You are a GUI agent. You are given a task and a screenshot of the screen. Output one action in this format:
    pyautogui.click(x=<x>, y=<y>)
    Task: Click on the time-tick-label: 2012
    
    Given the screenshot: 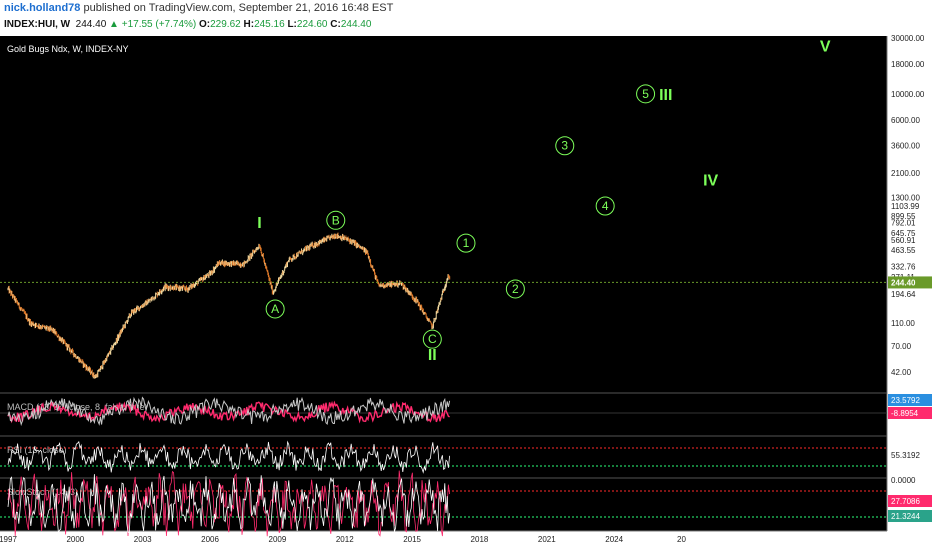 What is the action you would take?
    pyautogui.click(x=345, y=539)
    